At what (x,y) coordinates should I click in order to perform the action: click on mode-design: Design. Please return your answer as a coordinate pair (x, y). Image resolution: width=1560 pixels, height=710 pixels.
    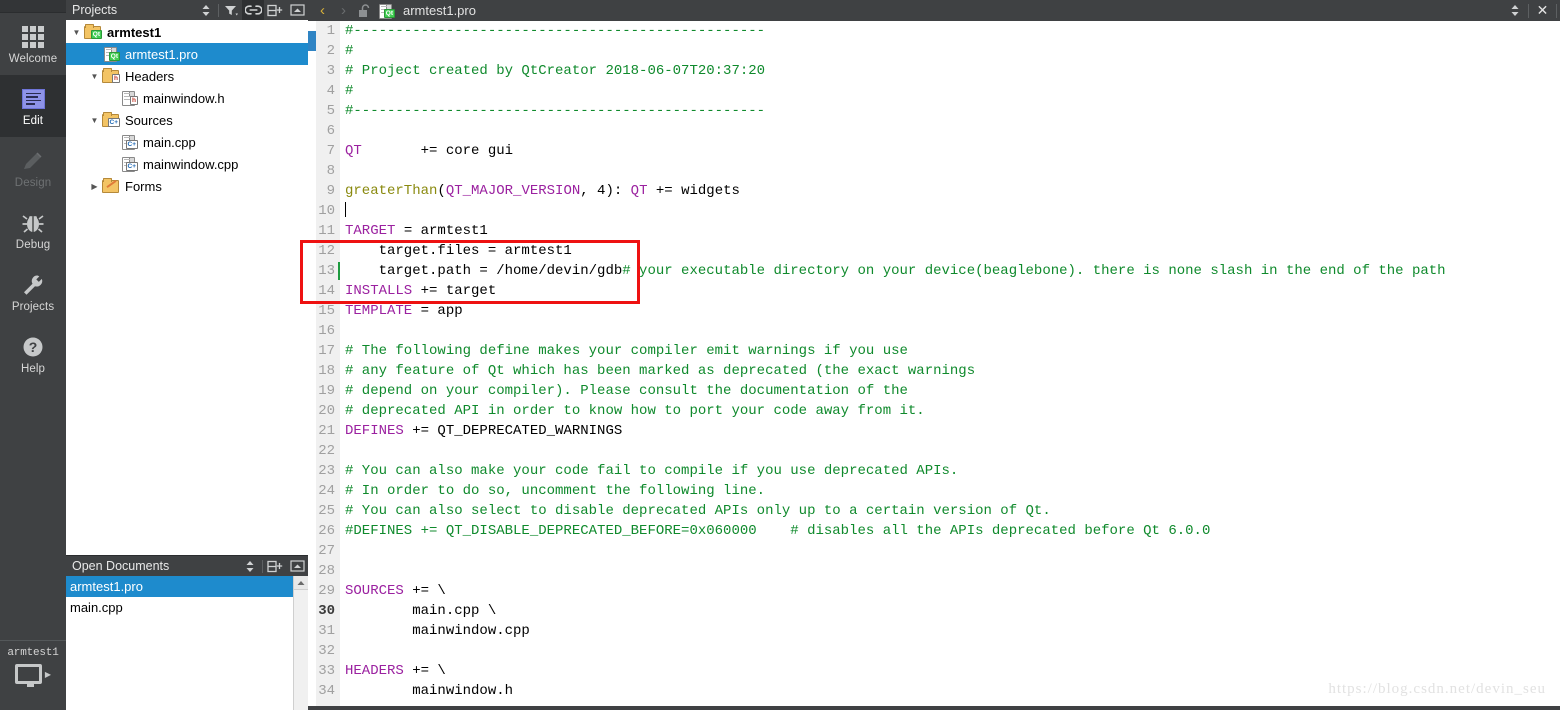
    Looking at the image, I should click on (33, 168).